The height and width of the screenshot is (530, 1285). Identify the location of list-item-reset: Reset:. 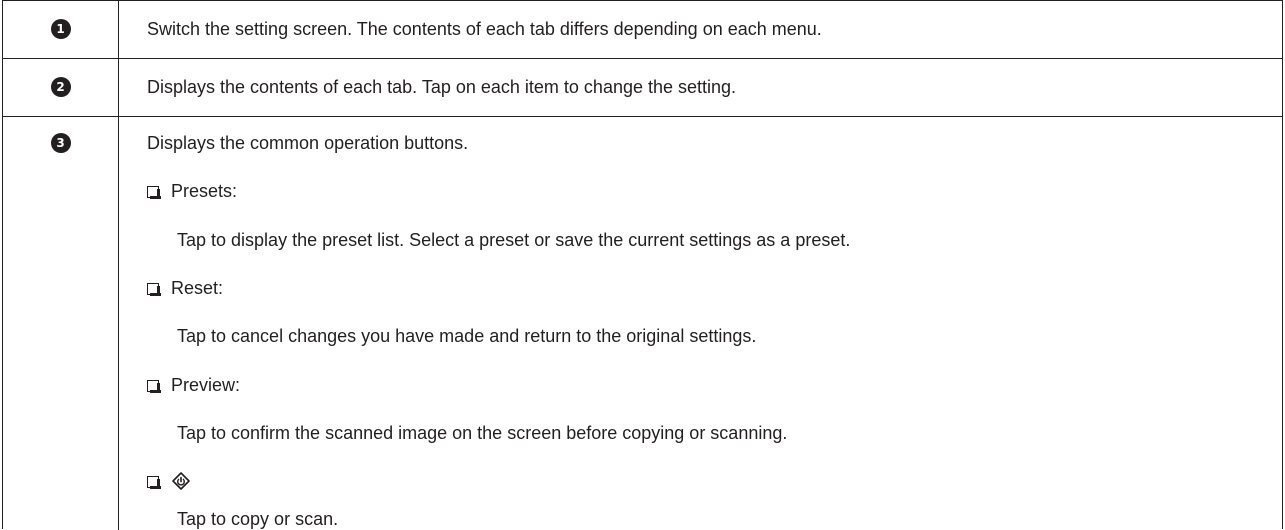
(185, 288).